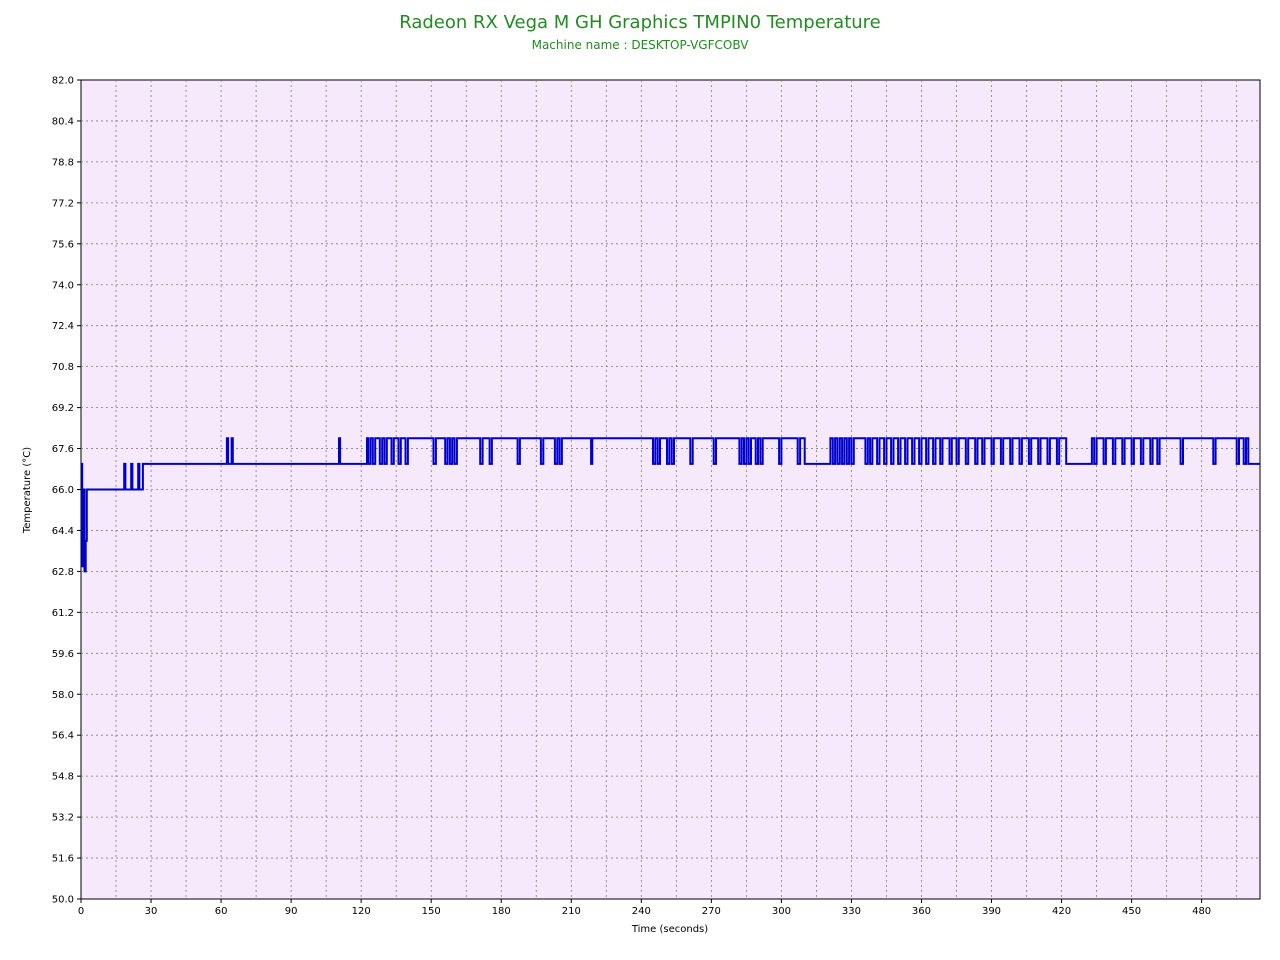 This screenshot has width=1280, height=960. What do you see at coordinates (63, 244) in the screenshot?
I see `y-tick-label: 75.6` at bounding box center [63, 244].